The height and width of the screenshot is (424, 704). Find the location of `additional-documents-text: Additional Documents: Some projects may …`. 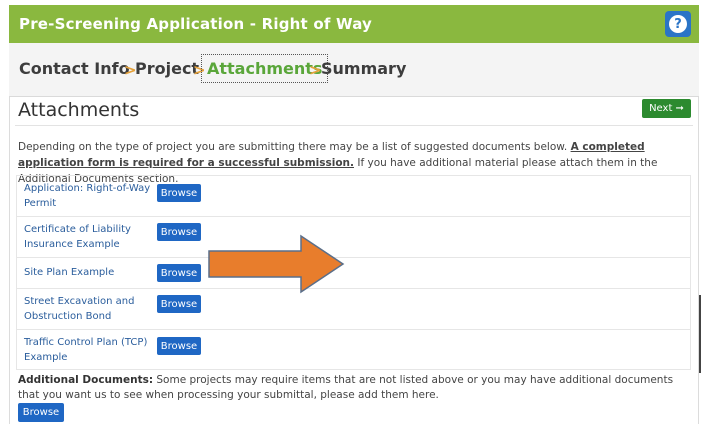

additional-documents-text: Additional Documents: Some projects may … is located at coordinates (356, 388).